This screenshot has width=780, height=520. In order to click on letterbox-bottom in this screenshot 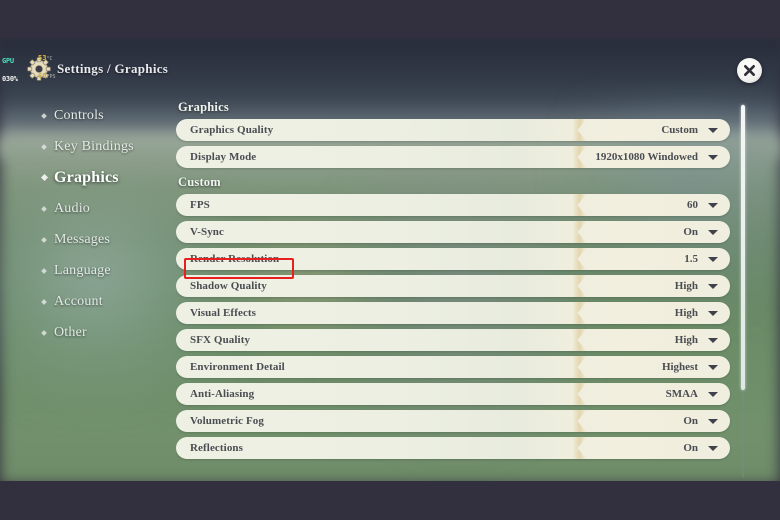, I will do `click(390, 500)`.